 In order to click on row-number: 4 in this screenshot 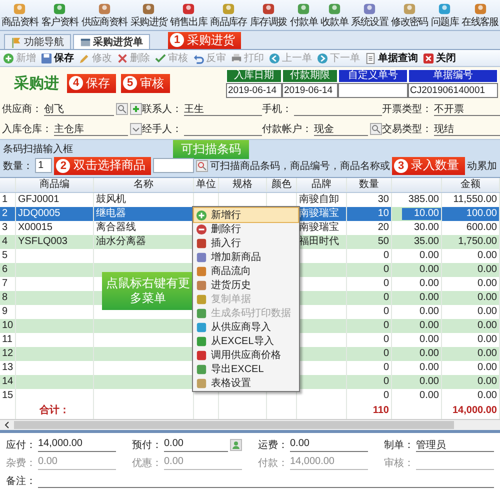, I will do `click(8, 242)`.